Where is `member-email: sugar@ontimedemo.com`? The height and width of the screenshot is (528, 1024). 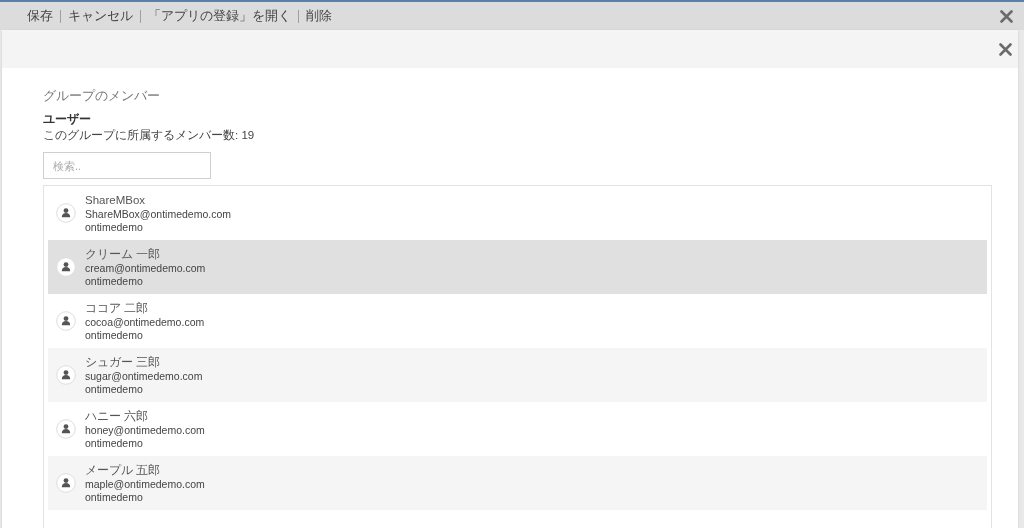 member-email: sugar@ontimedemo.com is located at coordinates (144, 376).